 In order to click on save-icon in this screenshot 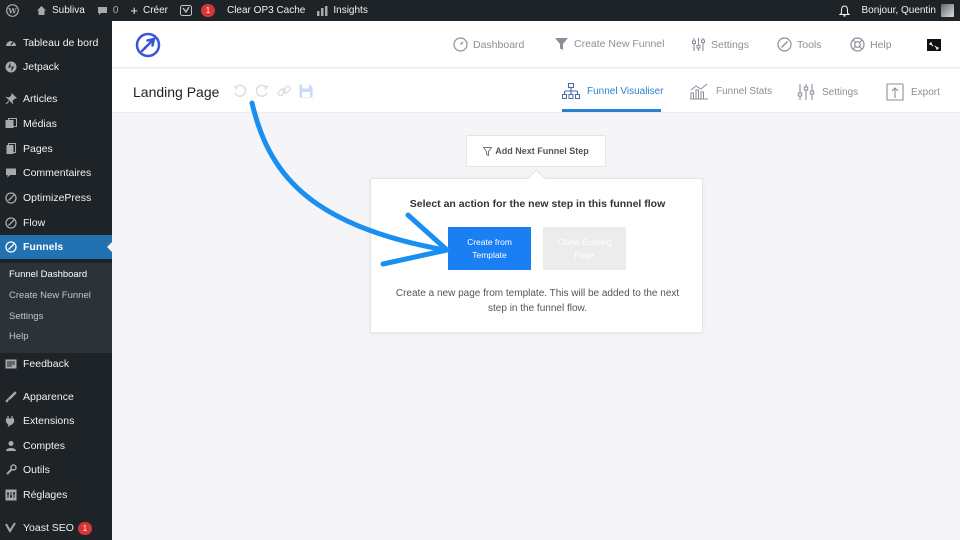, I will do `click(306, 91)`.